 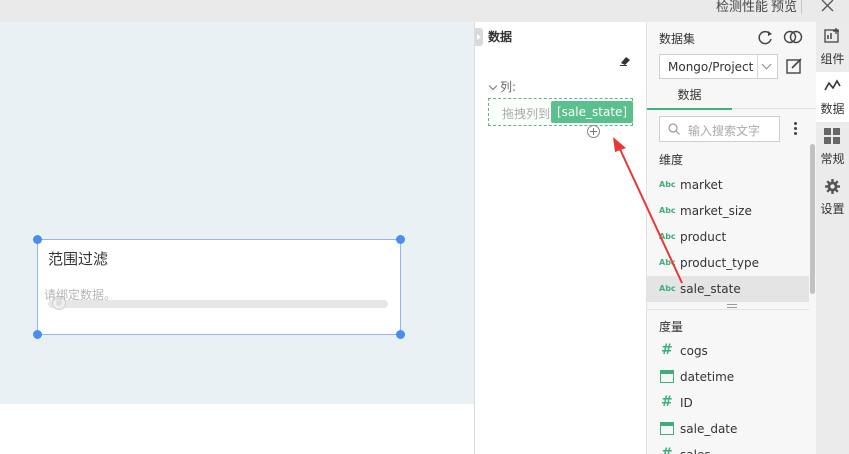 I want to click on sidebar-item-general: 常规, so click(x=832, y=147).